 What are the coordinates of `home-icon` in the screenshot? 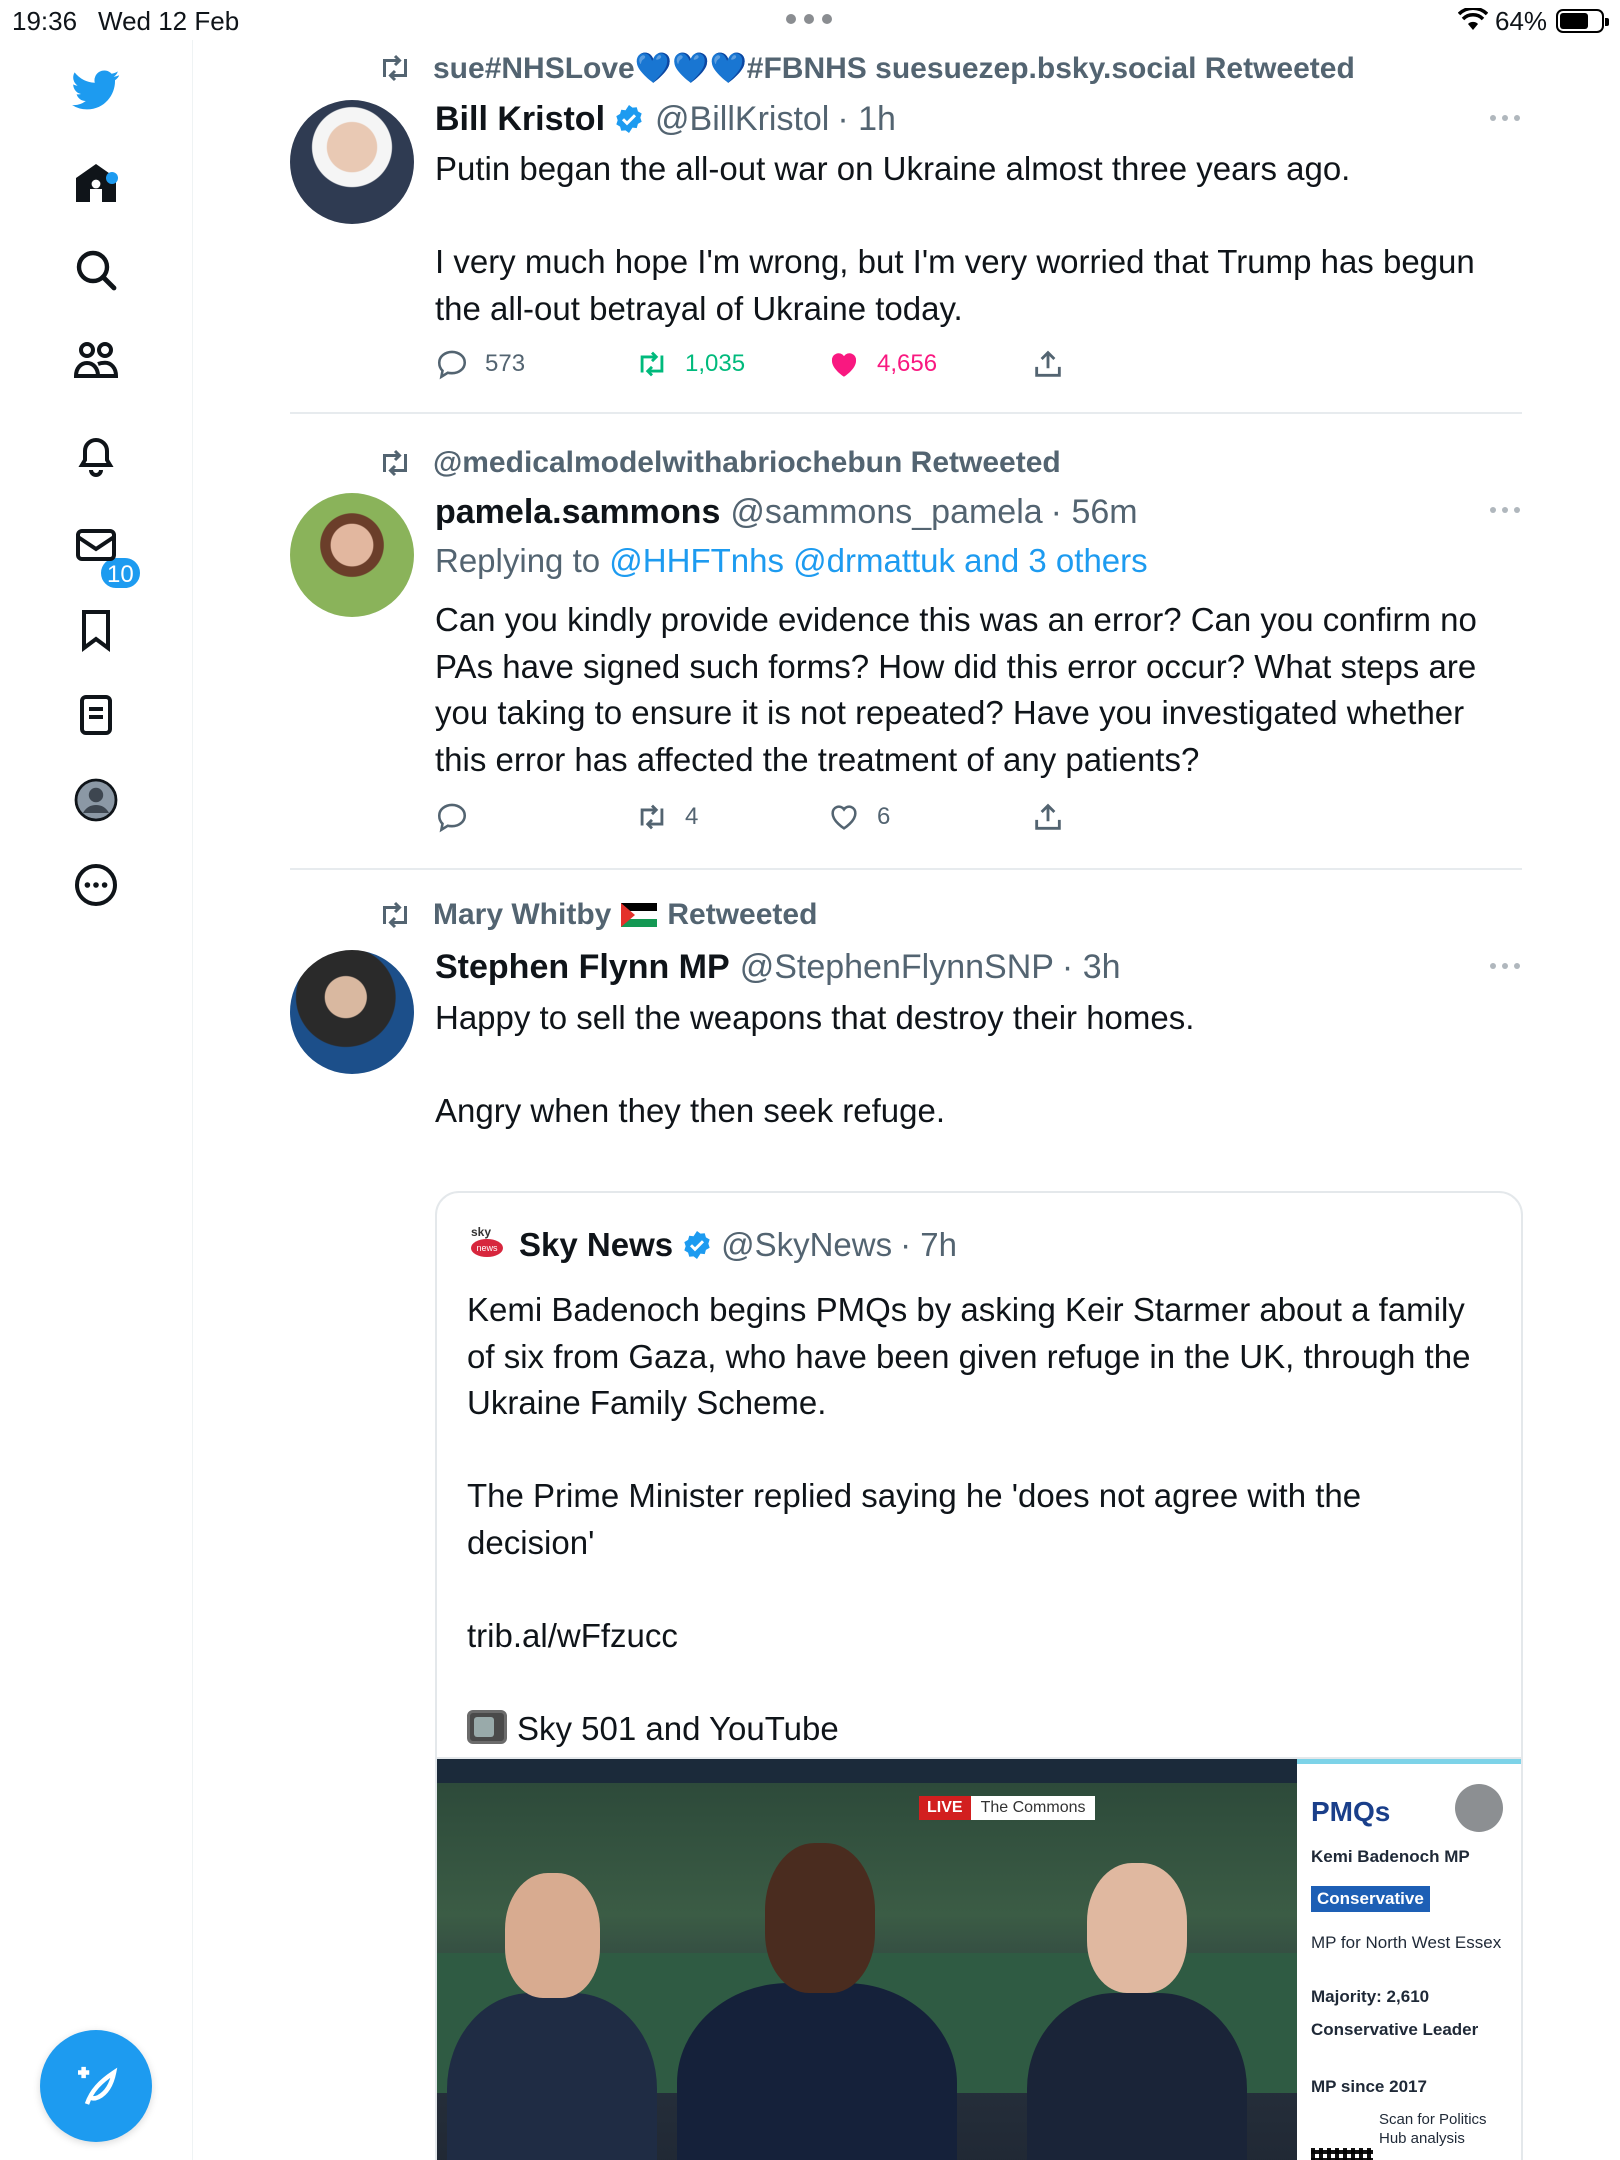 It's located at (96, 183).